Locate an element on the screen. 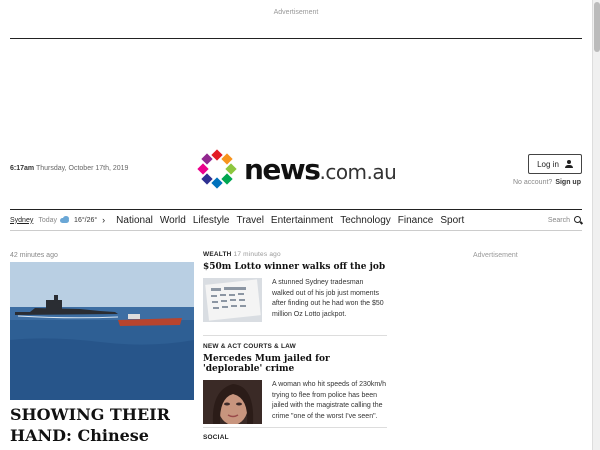  chevron-right-icon: › is located at coordinates (103, 220).